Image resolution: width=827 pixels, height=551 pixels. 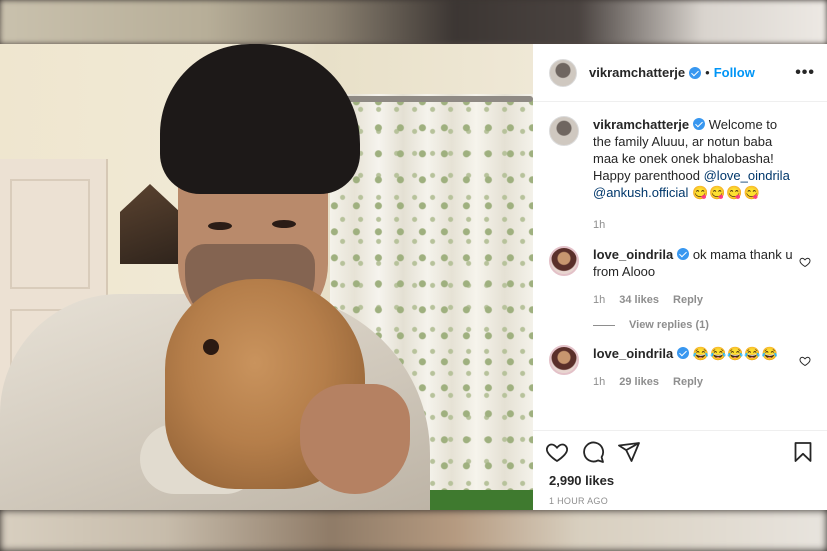 What do you see at coordinates (680, 468) in the screenshot?
I see `post-actions: 2,990 likes 1 HOUR AGO` at bounding box center [680, 468].